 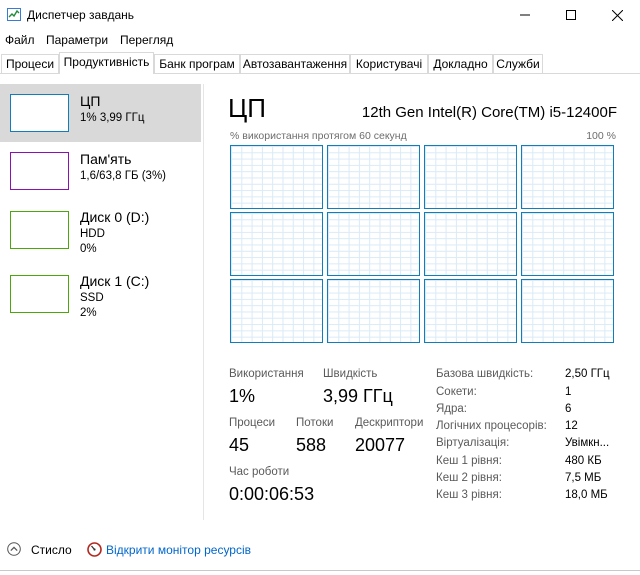 I want to click on tab-details: Докладно, so click(x=460, y=63).